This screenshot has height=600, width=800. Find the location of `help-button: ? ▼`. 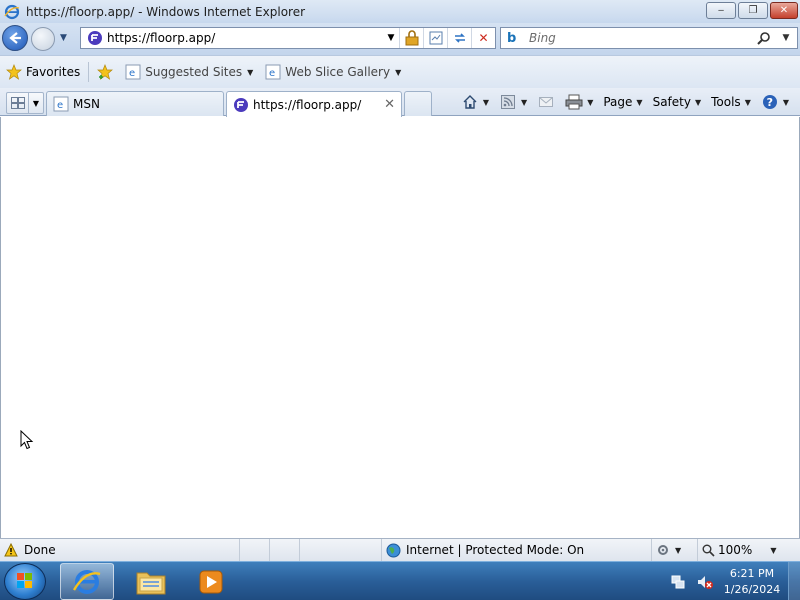

help-button: ? ▼ is located at coordinates (775, 102).